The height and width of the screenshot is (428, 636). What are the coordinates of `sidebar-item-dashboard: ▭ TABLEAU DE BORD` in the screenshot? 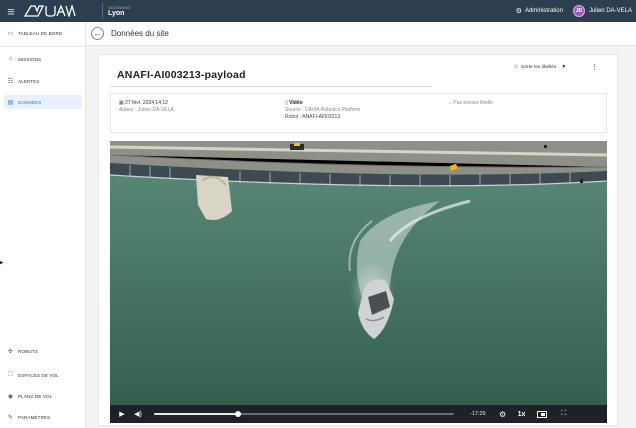 It's located at (43, 33).